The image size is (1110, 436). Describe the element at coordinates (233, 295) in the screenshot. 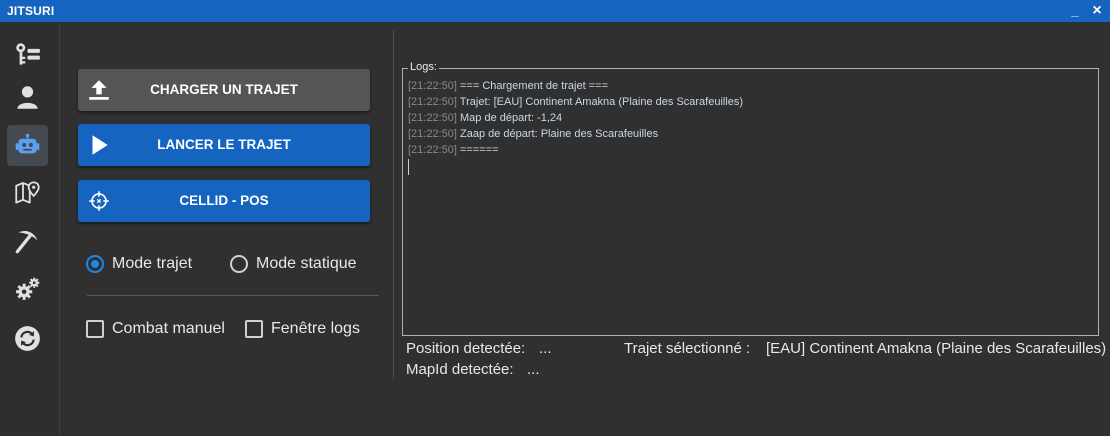

I see `options-divider` at that location.